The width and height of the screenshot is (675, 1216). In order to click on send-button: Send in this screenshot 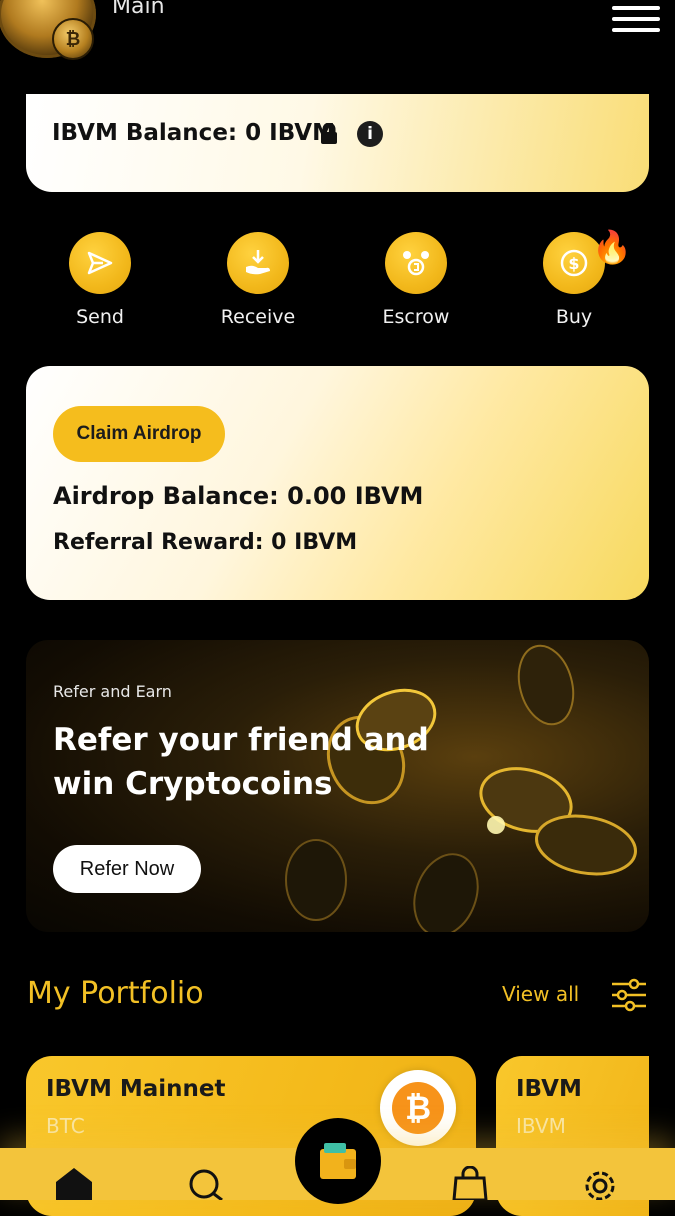, I will do `click(100, 280)`.